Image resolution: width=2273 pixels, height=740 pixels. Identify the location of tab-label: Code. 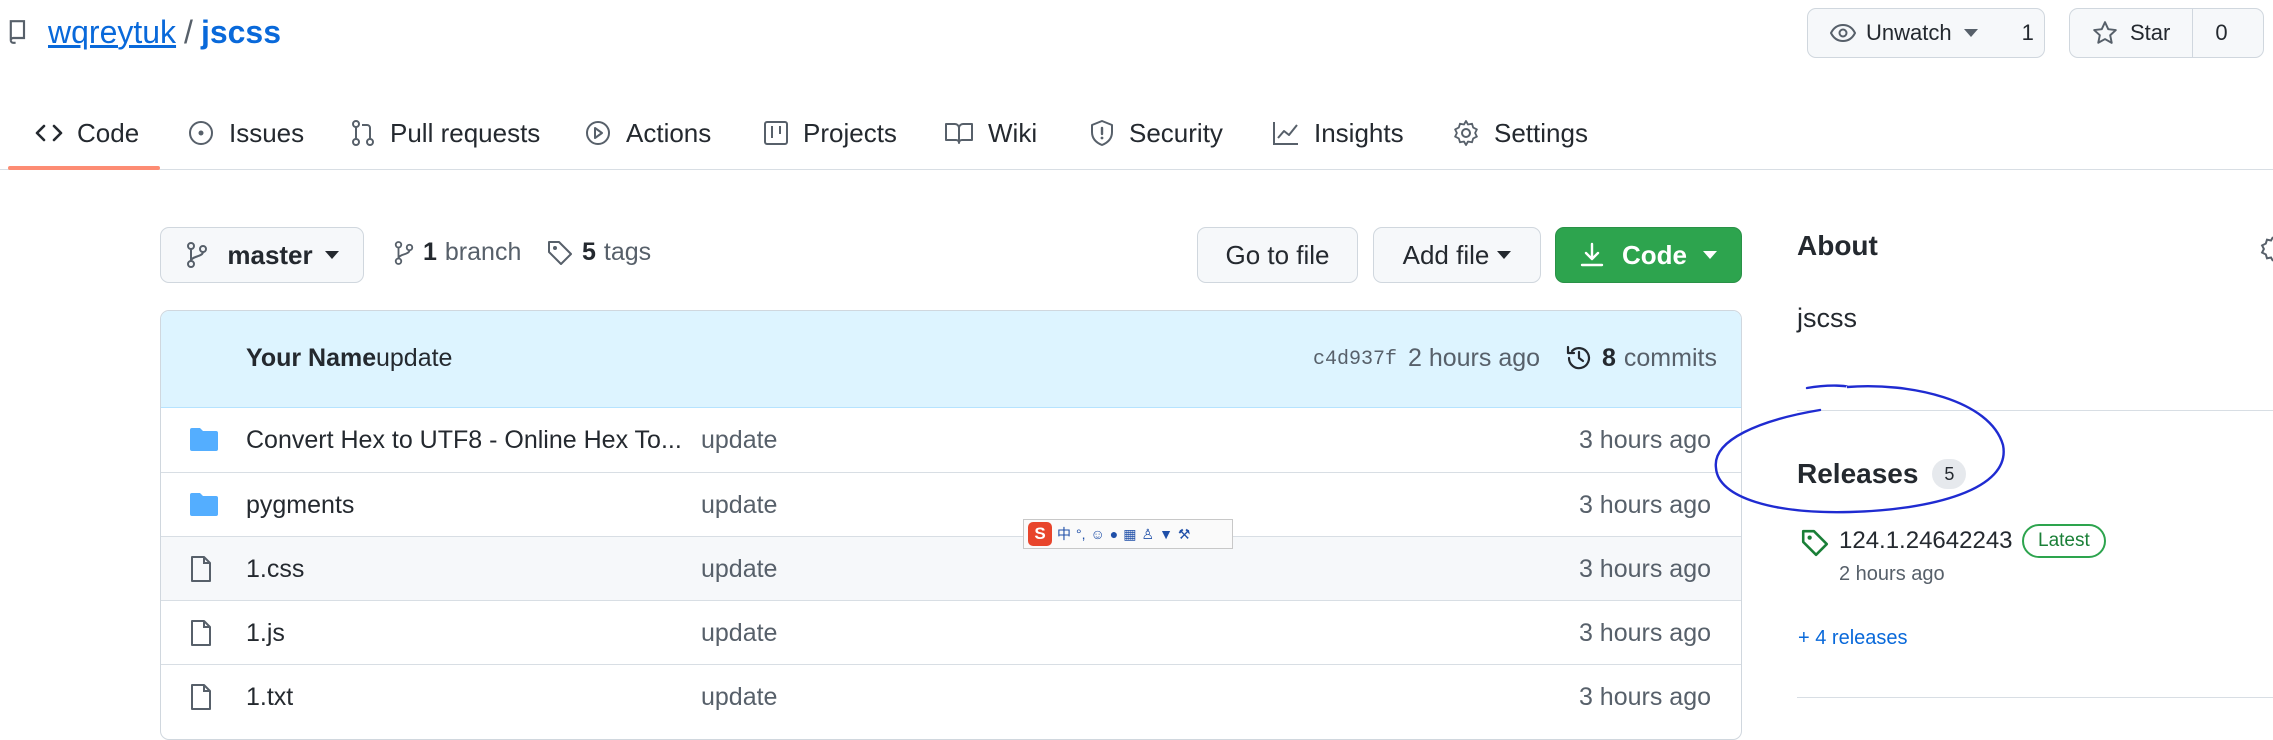
(108, 132).